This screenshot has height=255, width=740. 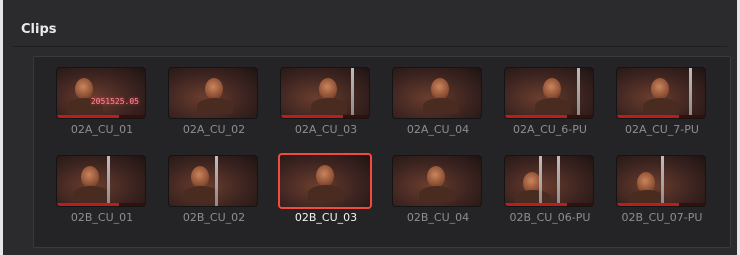 What do you see at coordinates (102, 129) in the screenshot?
I see `clip-label: 02A_CU_01` at bounding box center [102, 129].